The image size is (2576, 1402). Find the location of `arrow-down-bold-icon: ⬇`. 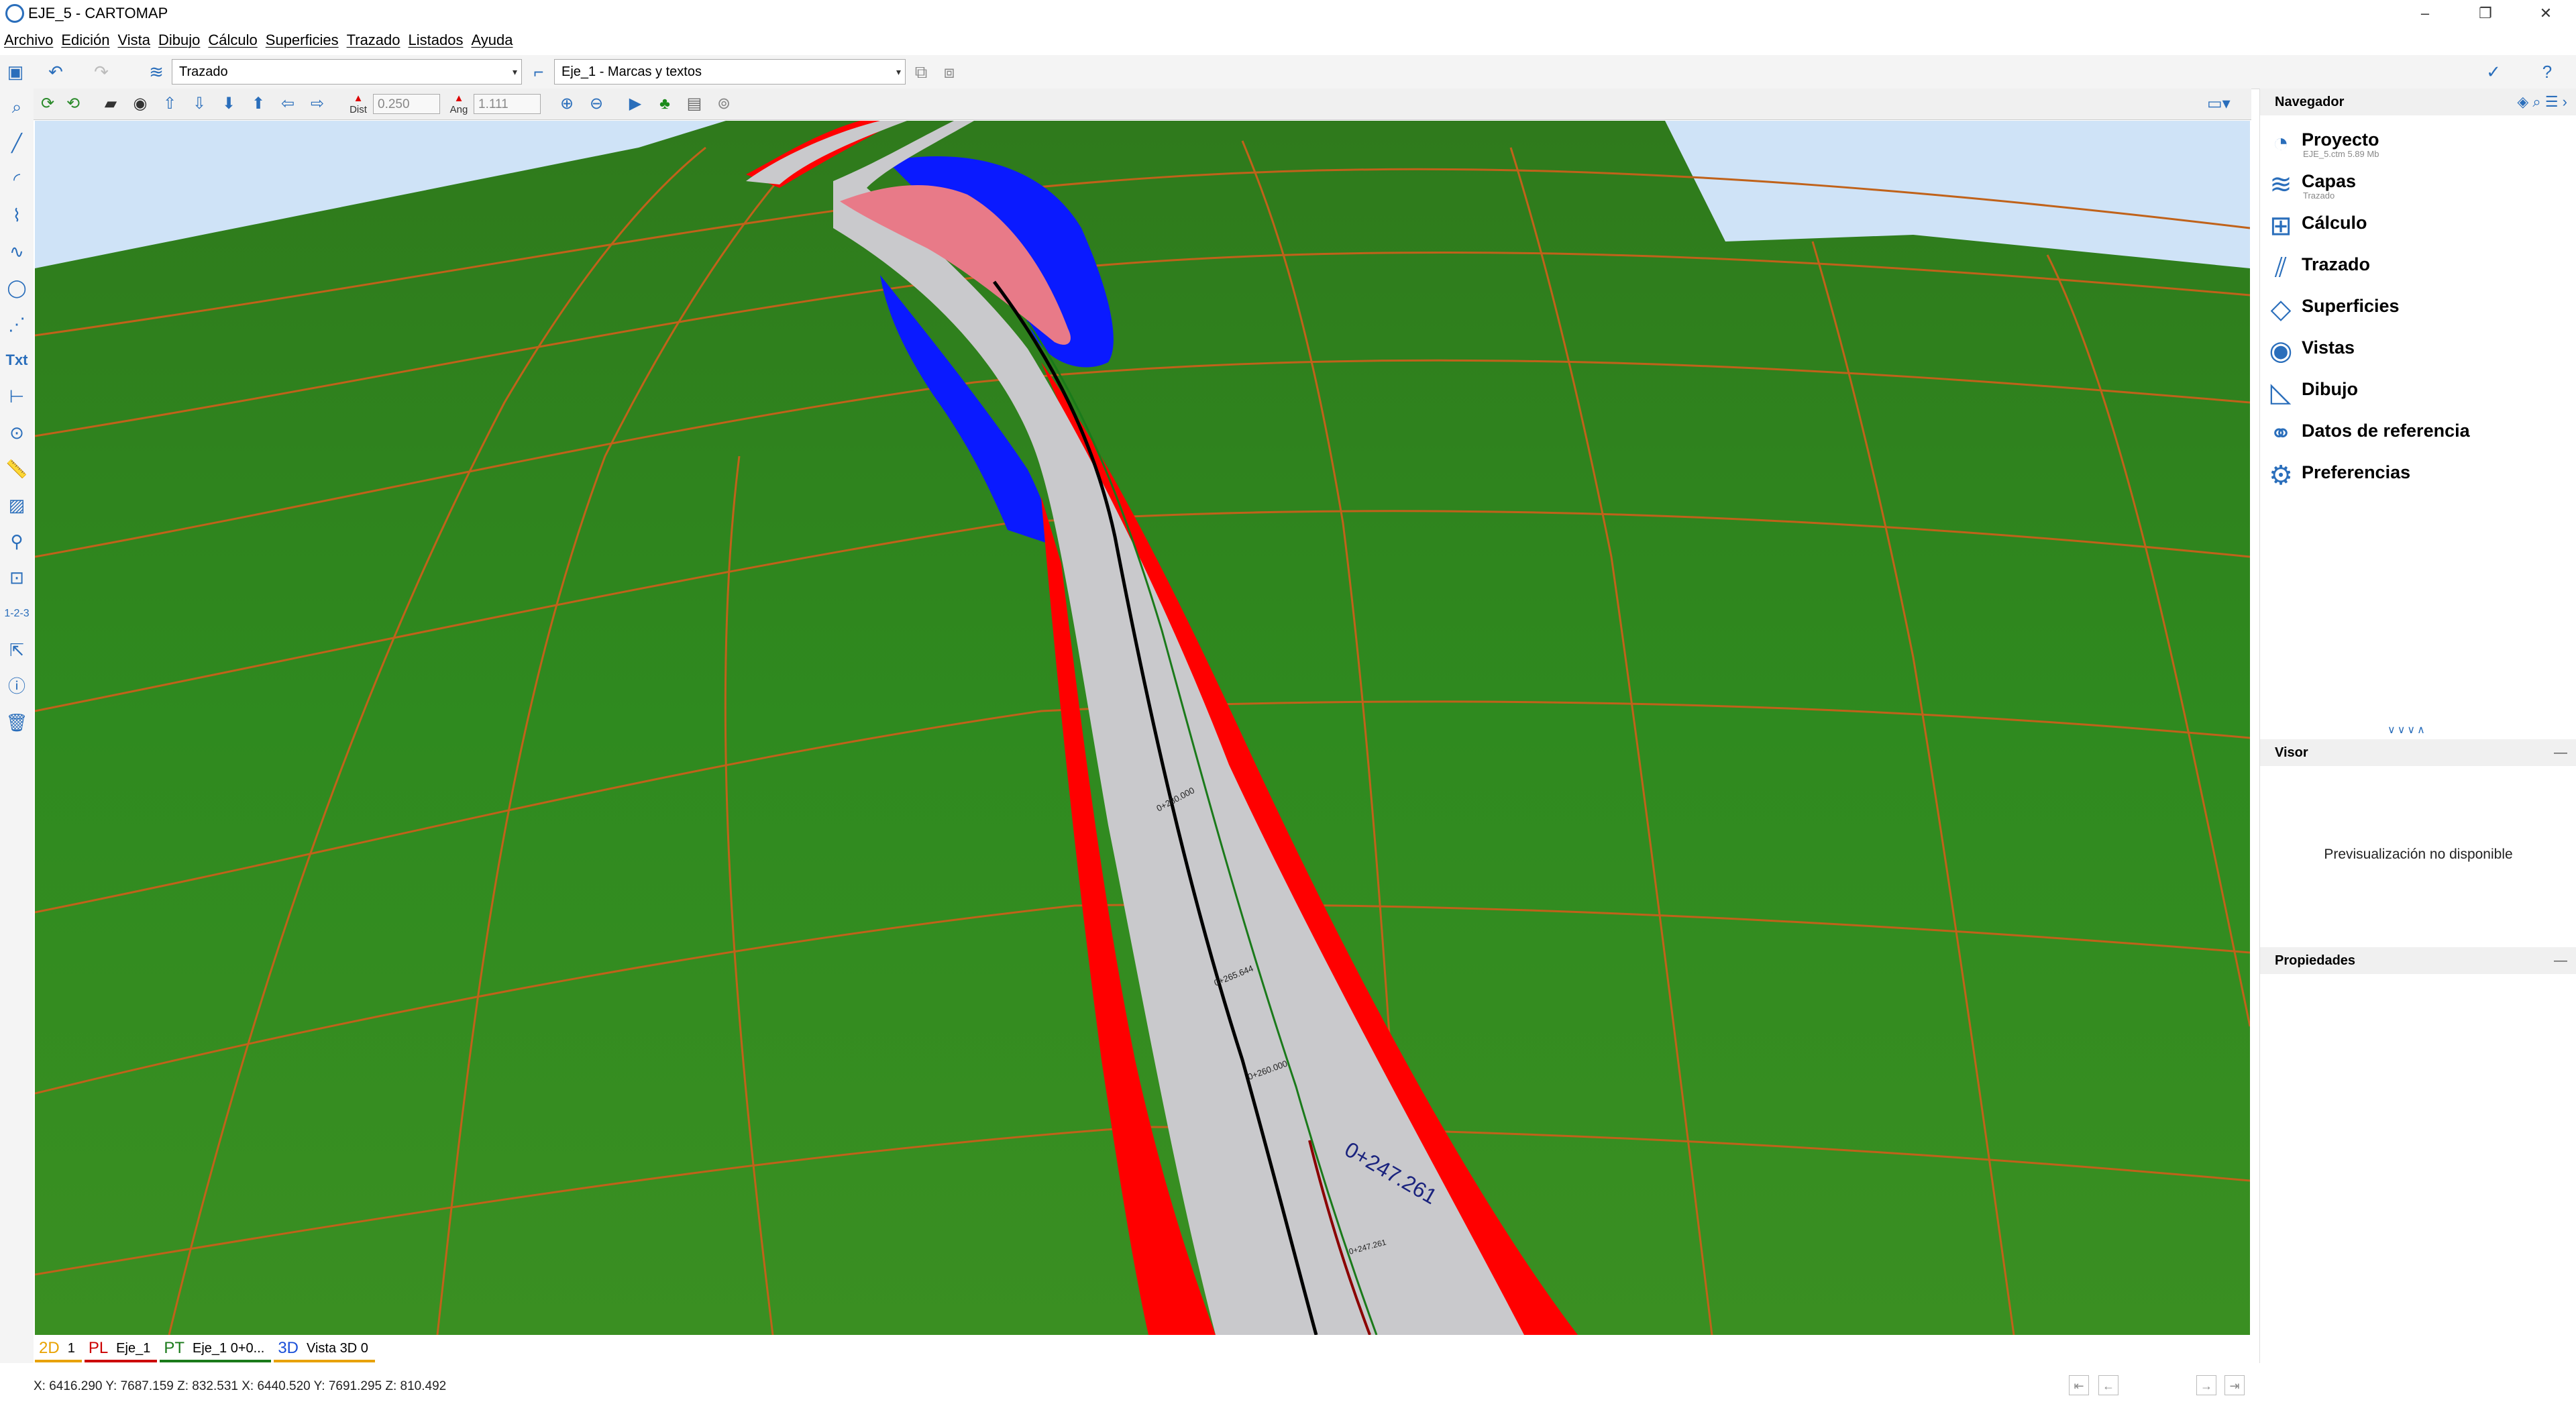

arrow-down-bold-icon: ⬇ is located at coordinates (228, 104).